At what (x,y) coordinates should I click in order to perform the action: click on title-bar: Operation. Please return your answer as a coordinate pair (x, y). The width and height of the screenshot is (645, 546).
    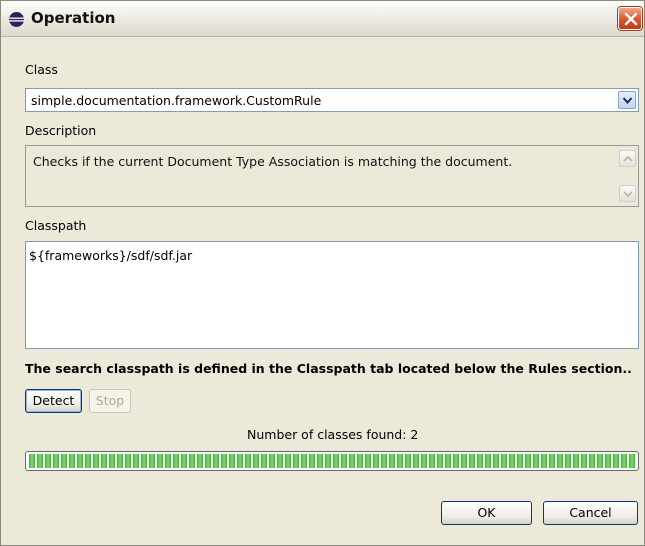
    Looking at the image, I should click on (322, 19).